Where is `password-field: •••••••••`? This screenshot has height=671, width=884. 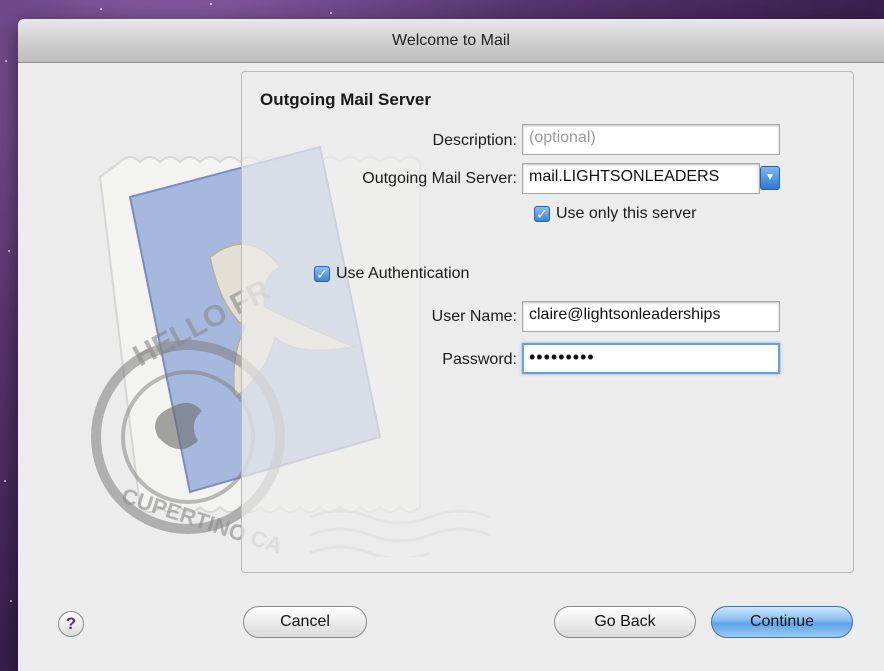 password-field: ••••••••• is located at coordinates (651, 358).